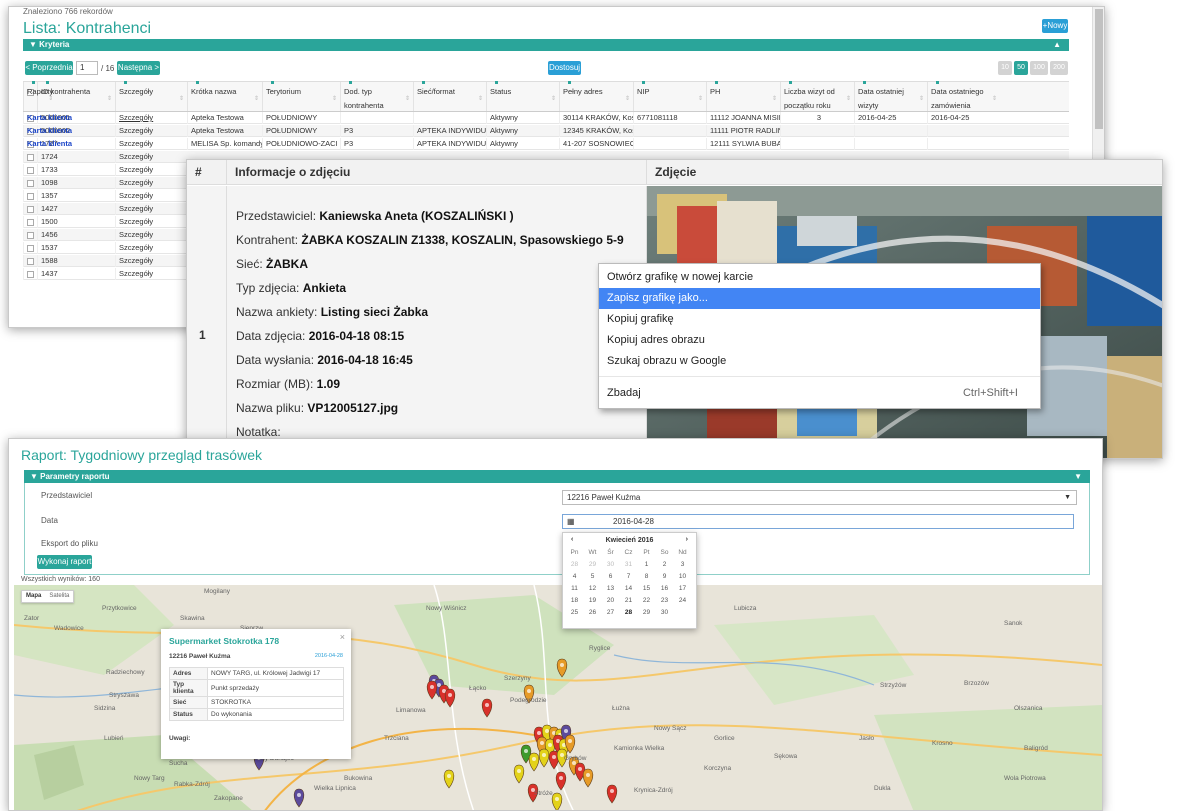 The width and height of the screenshot is (1201, 811). Describe the element at coordinates (522, 96) in the screenshot. I see `column-header: Status ⇕` at that location.